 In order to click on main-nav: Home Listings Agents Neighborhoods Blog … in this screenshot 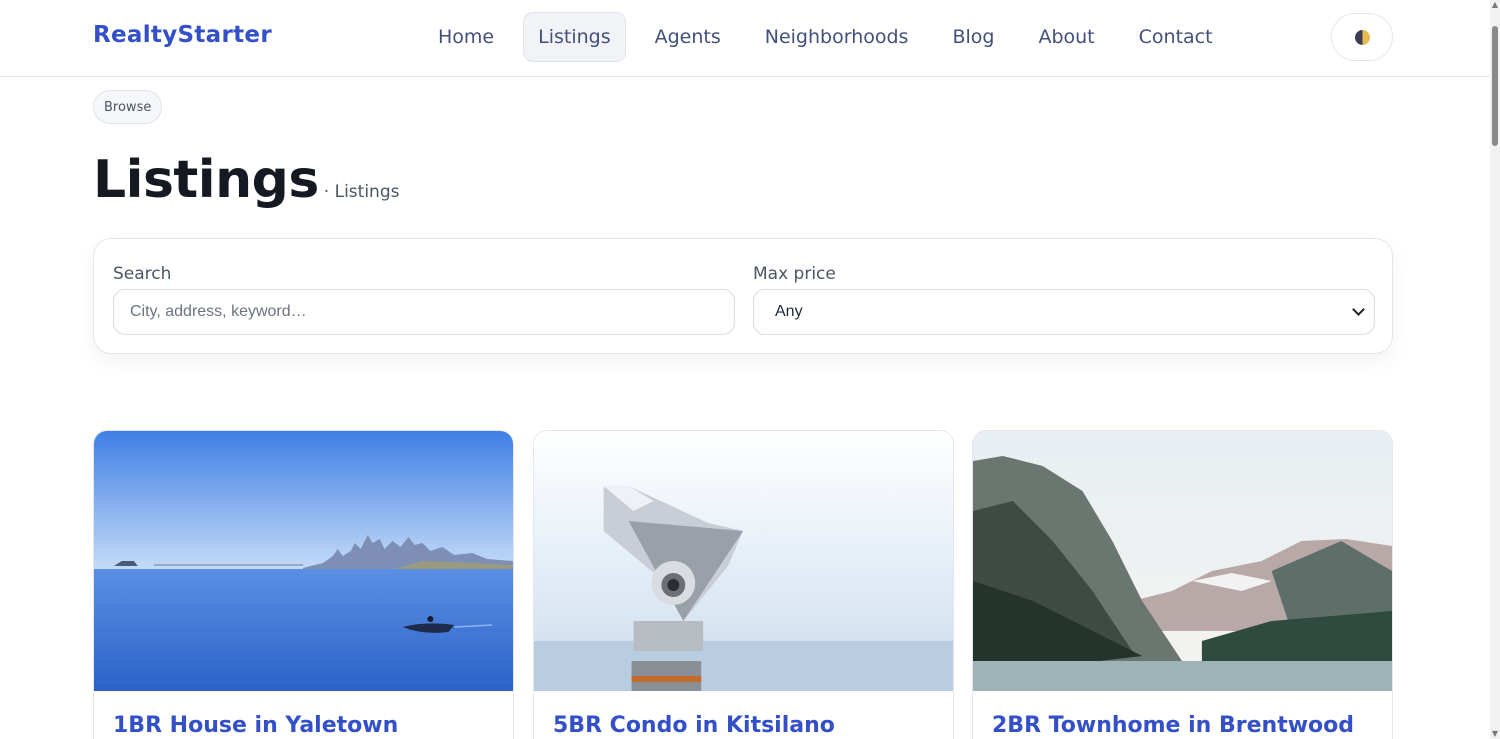, I will do `click(825, 37)`.